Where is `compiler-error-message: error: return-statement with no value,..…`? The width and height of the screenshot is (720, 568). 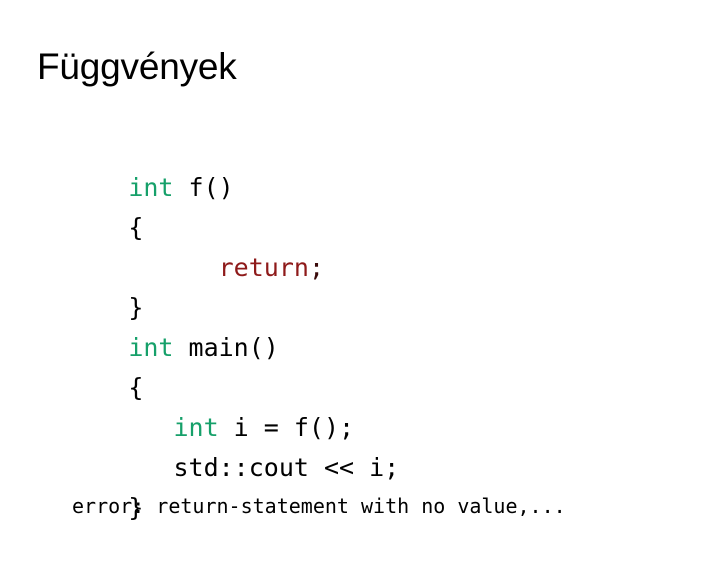 compiler-error-message: error: return-statement with no value,..… is located at coordinates (319, 506).